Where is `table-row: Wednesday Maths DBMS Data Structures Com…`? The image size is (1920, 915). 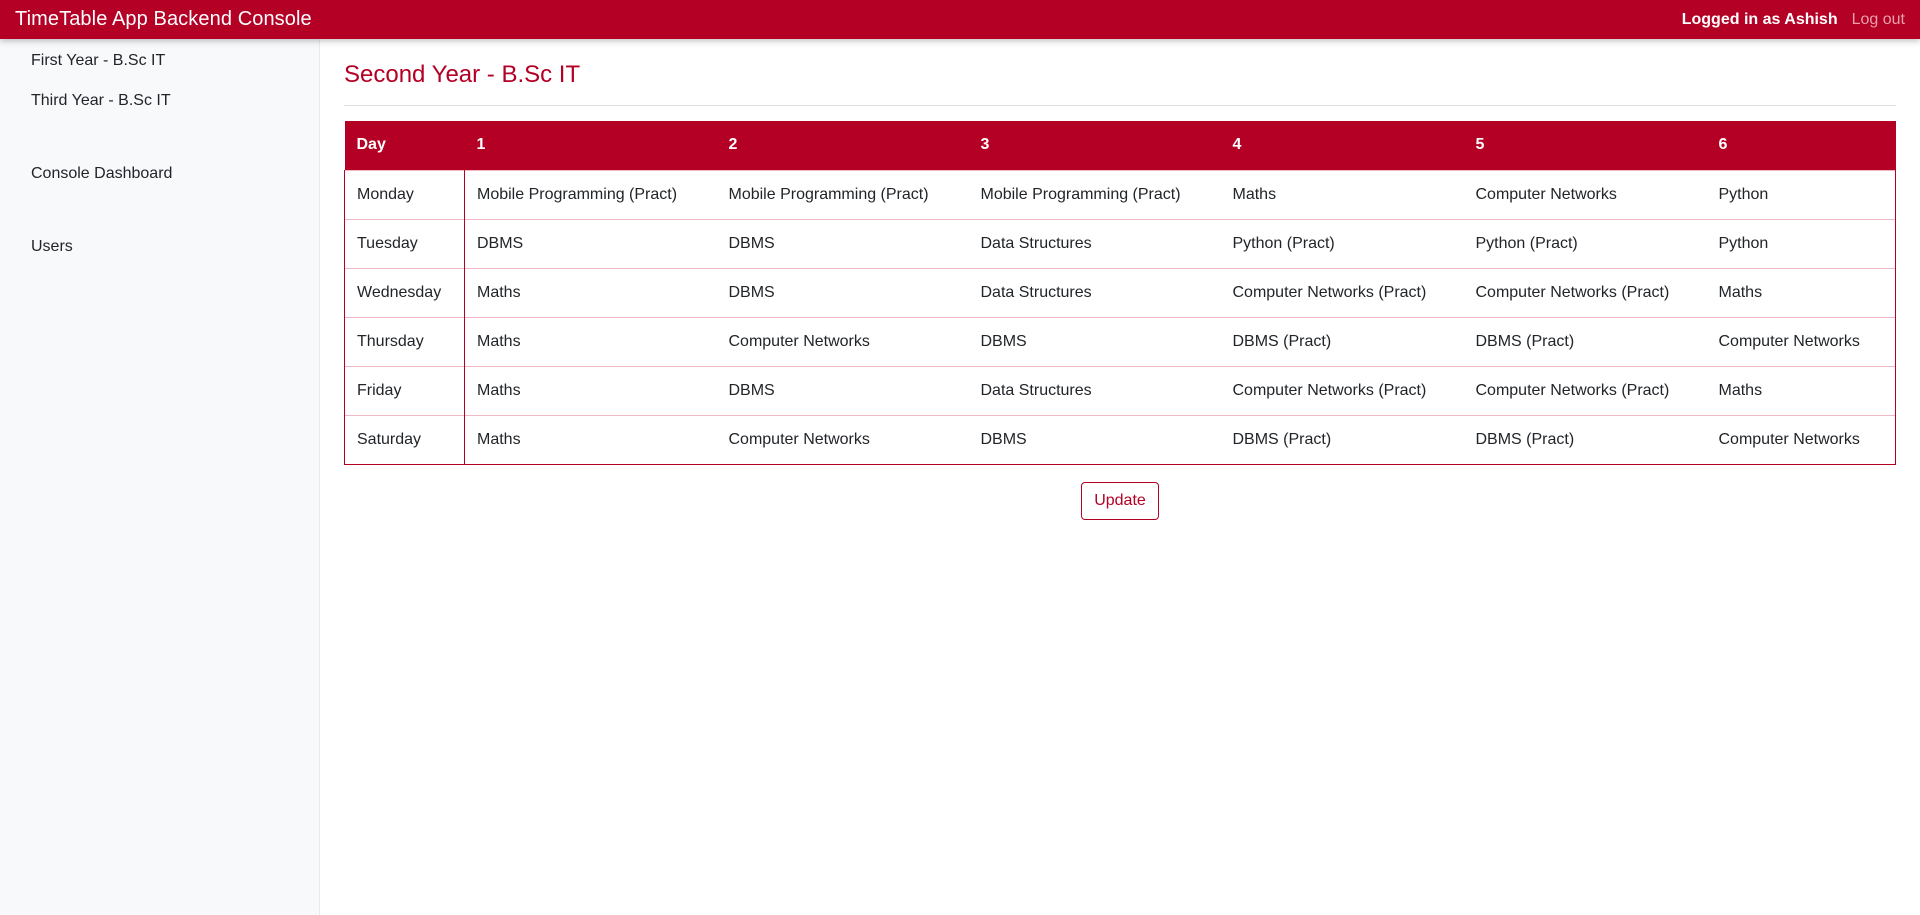 table-row: Wednesday Maths DBMS Data Structures Com… is located at coordinates (1120, 292).